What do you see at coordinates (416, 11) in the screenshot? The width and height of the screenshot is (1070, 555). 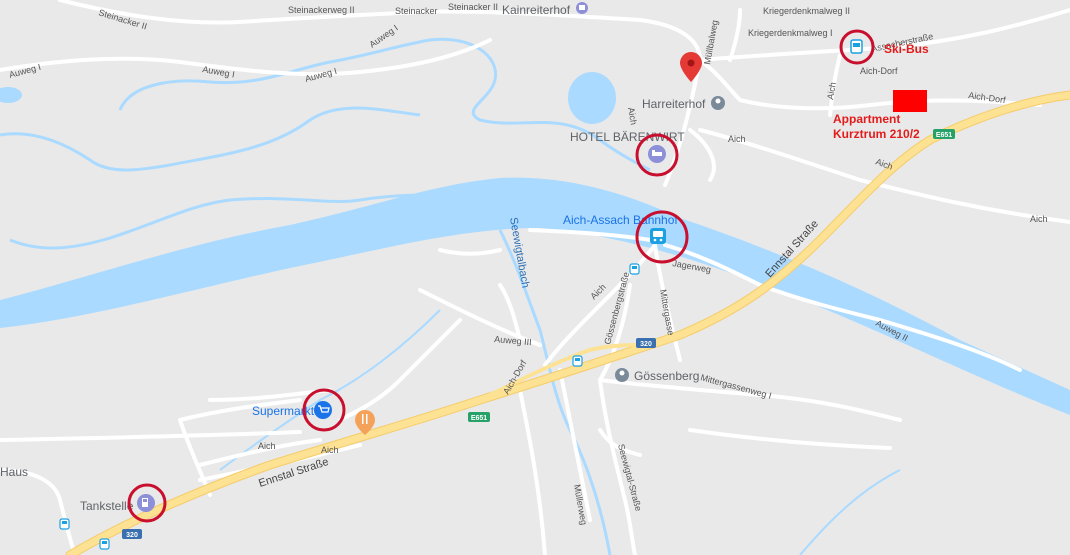 I see `label-steinacker: Steinacker` at bounding box center [416, 11].